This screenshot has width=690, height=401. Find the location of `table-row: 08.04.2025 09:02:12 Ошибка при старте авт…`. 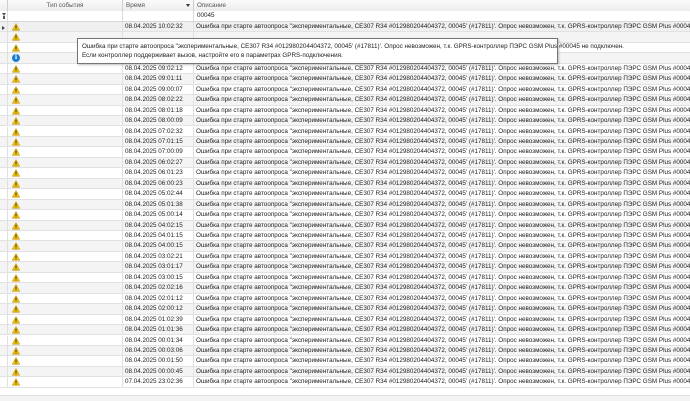

table-row: 08.04.2025 09:02:12 Ошибка при старте авт… is located at coordinates (345, 69).